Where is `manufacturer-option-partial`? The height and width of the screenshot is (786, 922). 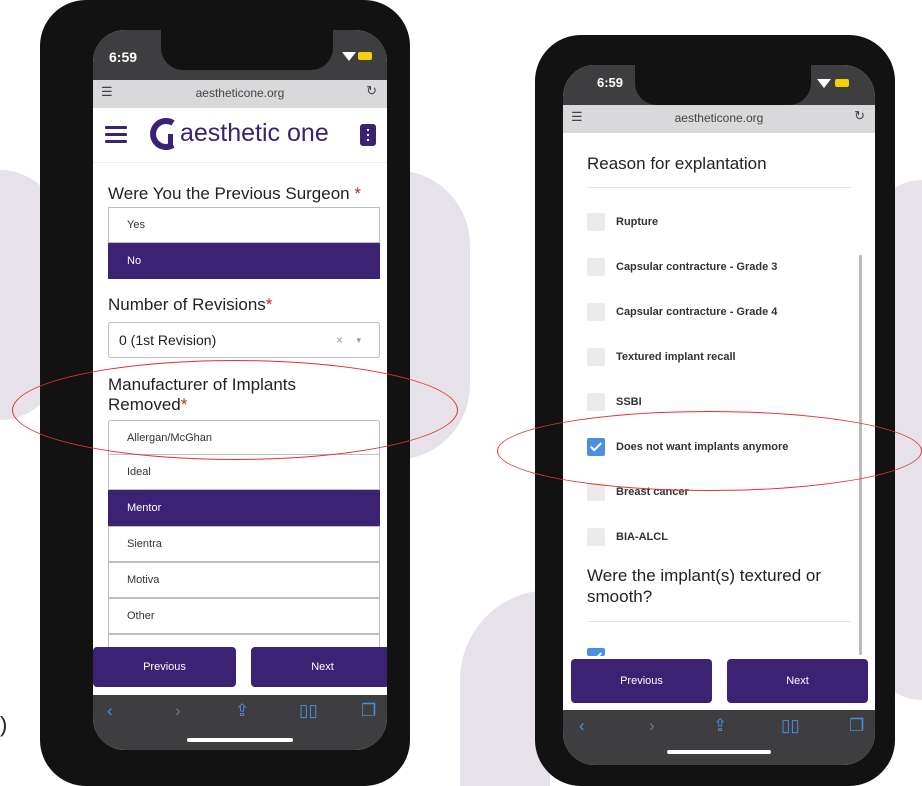
manufacturer-option-partial is located at coordinates (244, 641).